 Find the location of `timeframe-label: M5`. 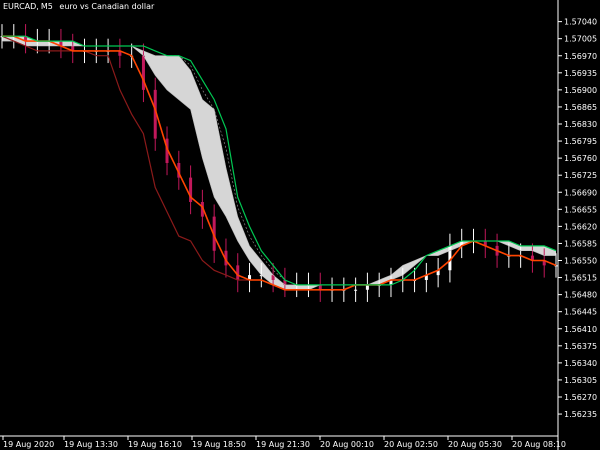

timeframe-label: M5 is located at coordinates (46, 6).